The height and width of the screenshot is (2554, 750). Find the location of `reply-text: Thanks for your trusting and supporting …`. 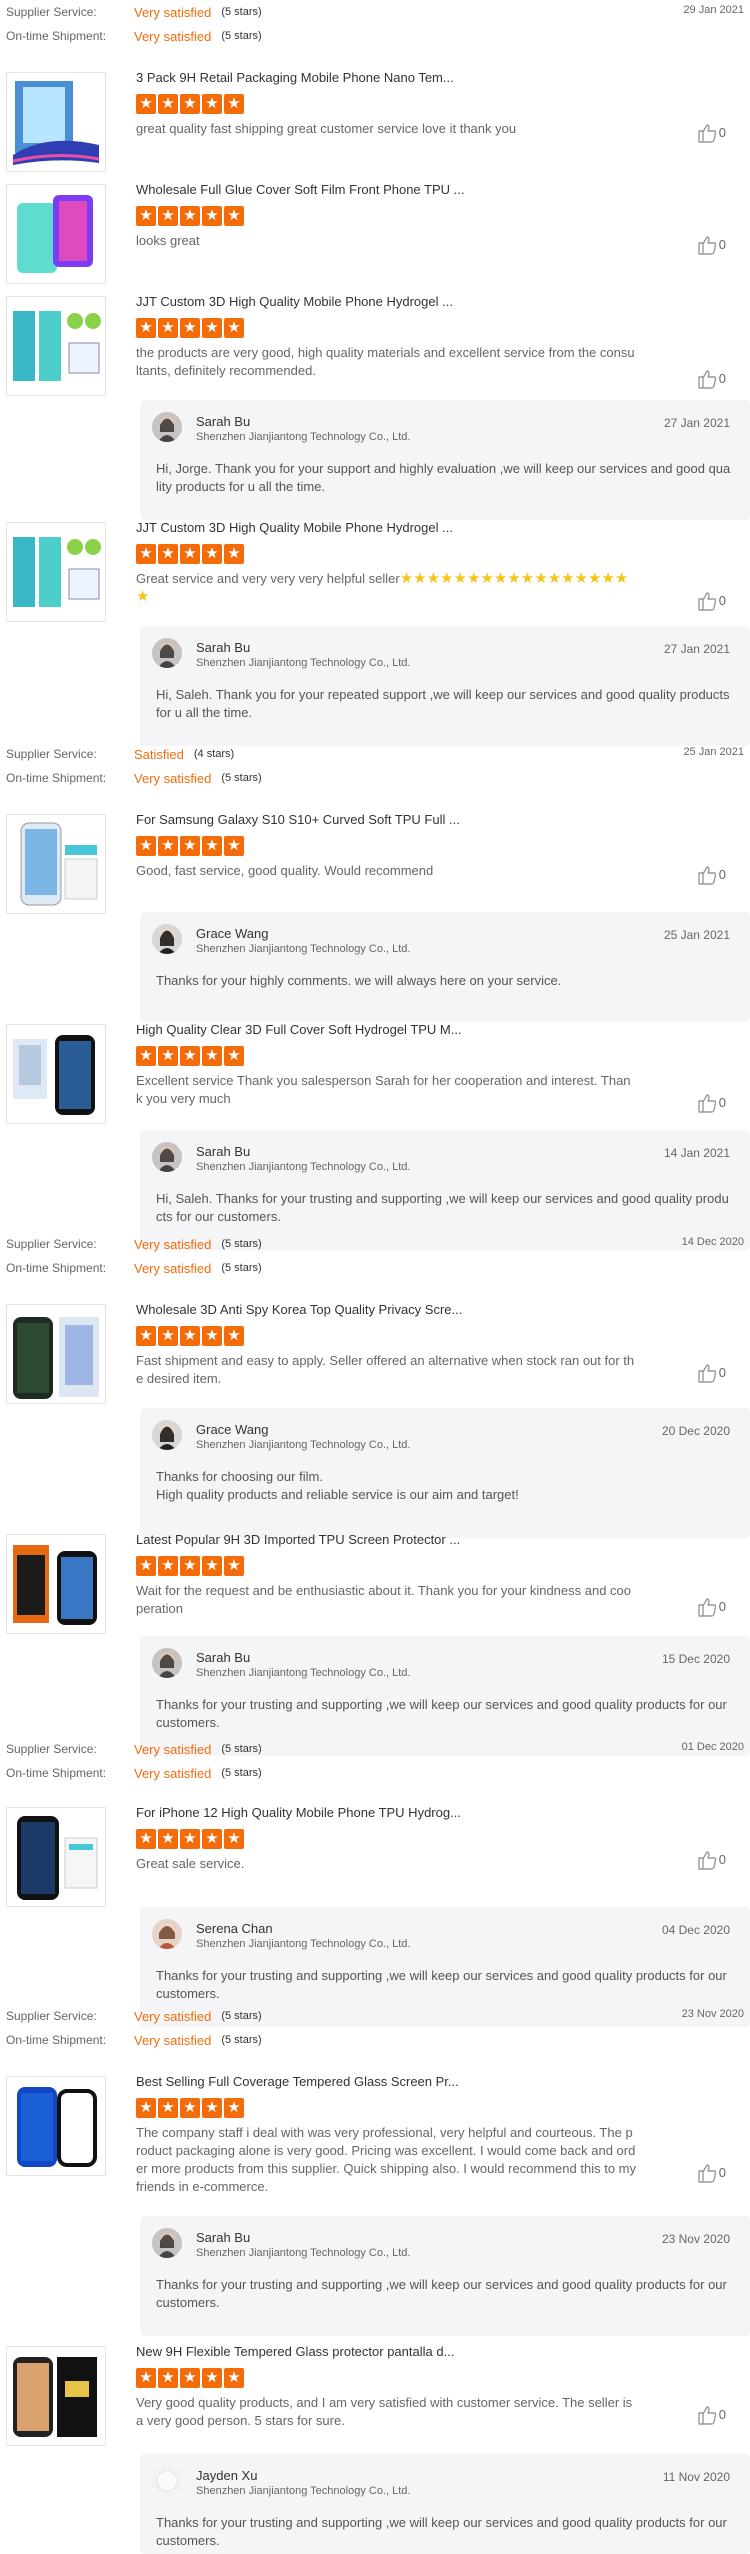

reply-text: Thanks for your trusting and supporting … is located at coordinates (441, 2531).